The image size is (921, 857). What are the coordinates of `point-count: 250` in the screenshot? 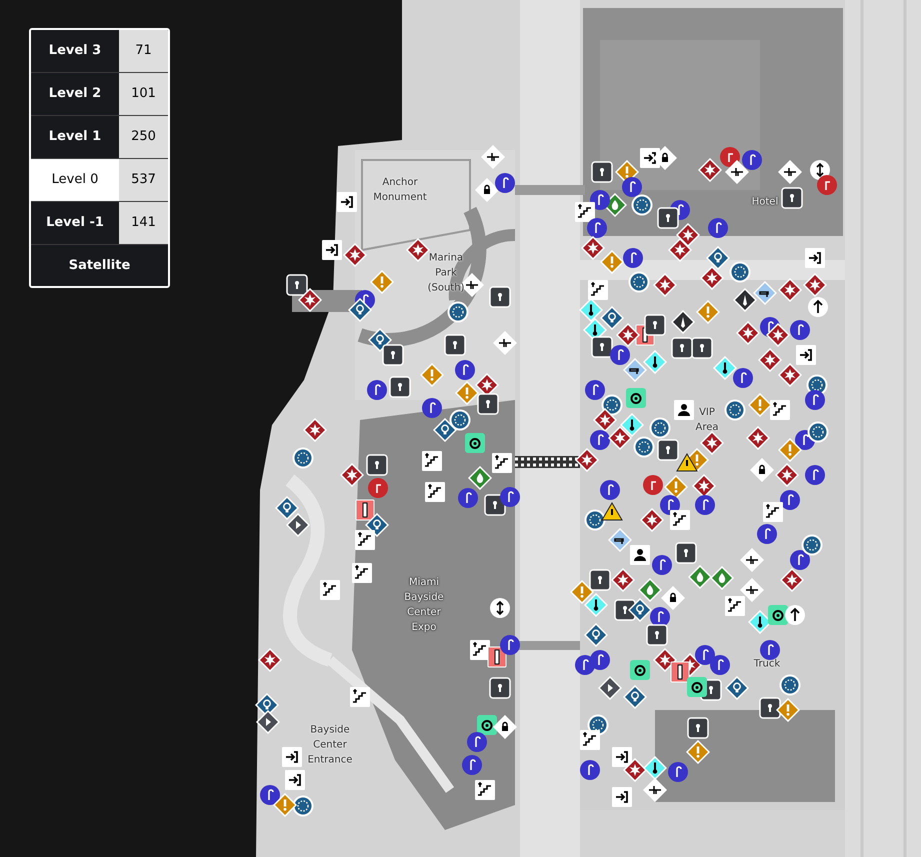 It's located at (143, 137).